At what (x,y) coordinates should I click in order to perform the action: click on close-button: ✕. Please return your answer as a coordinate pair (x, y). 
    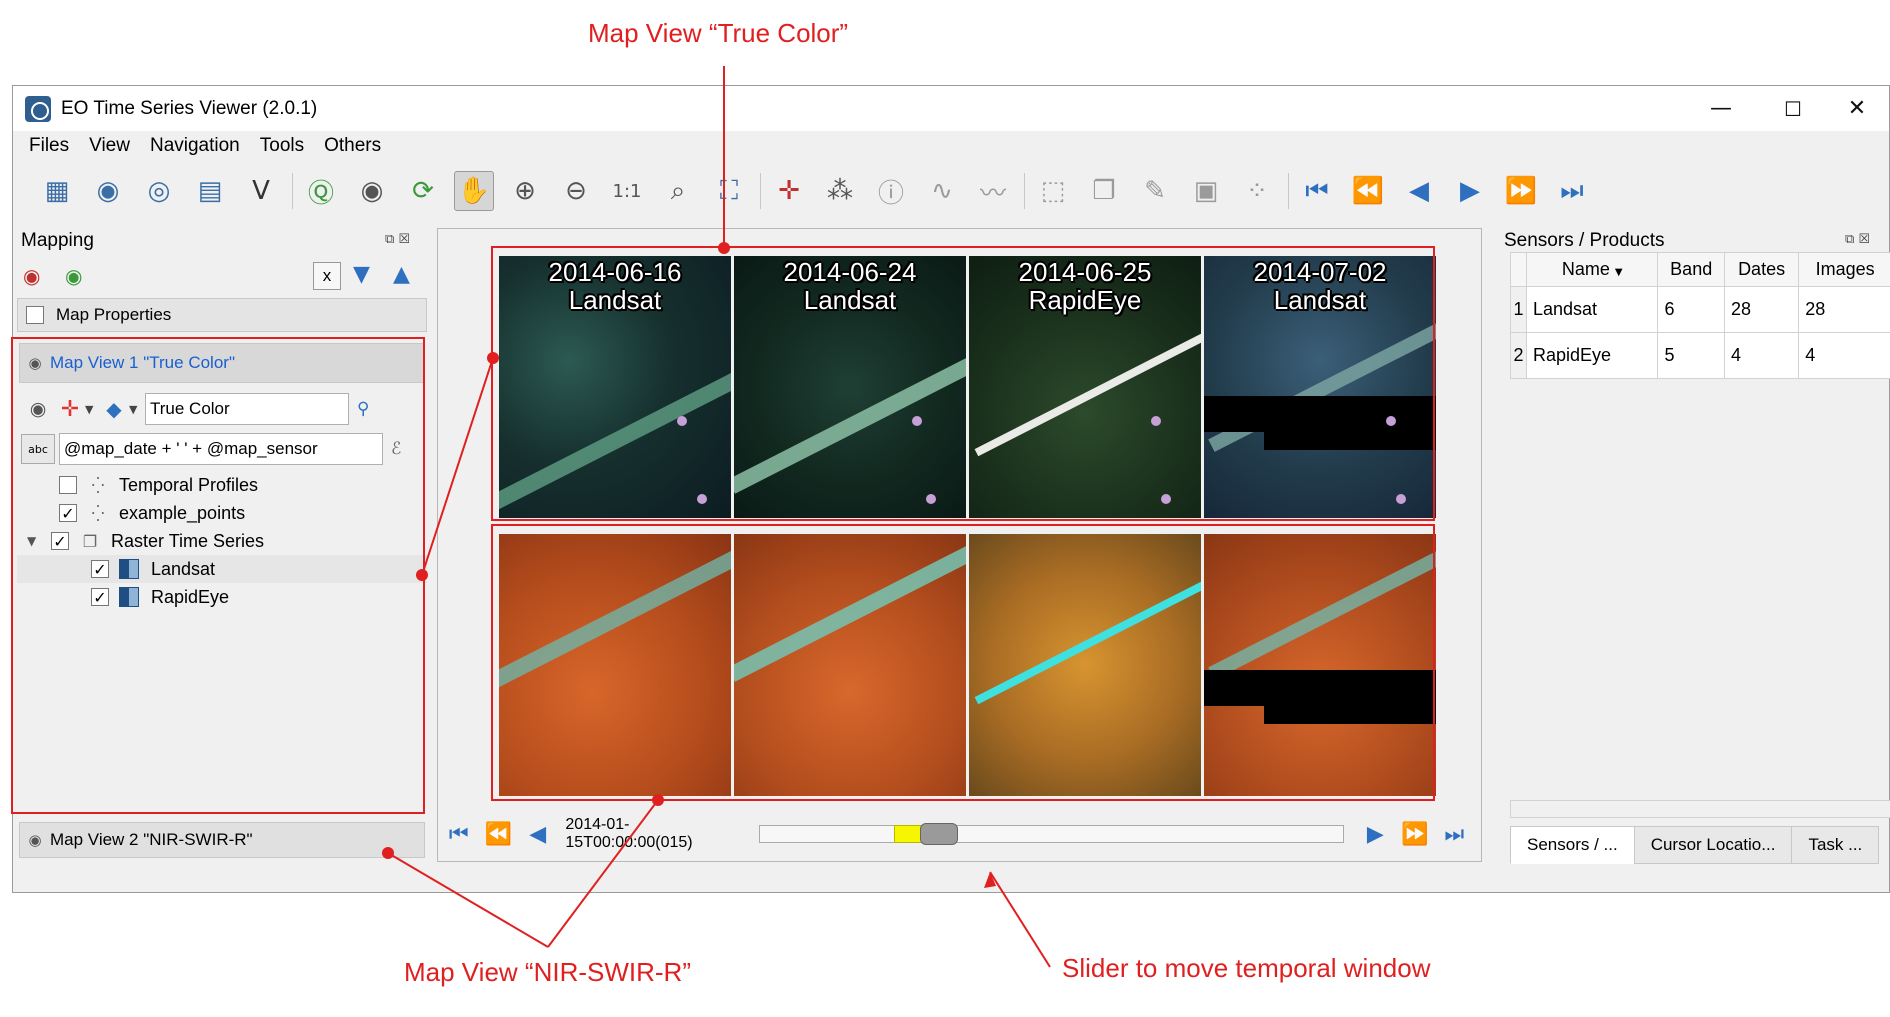
    Looking at the image, I should click on (1855, 108).